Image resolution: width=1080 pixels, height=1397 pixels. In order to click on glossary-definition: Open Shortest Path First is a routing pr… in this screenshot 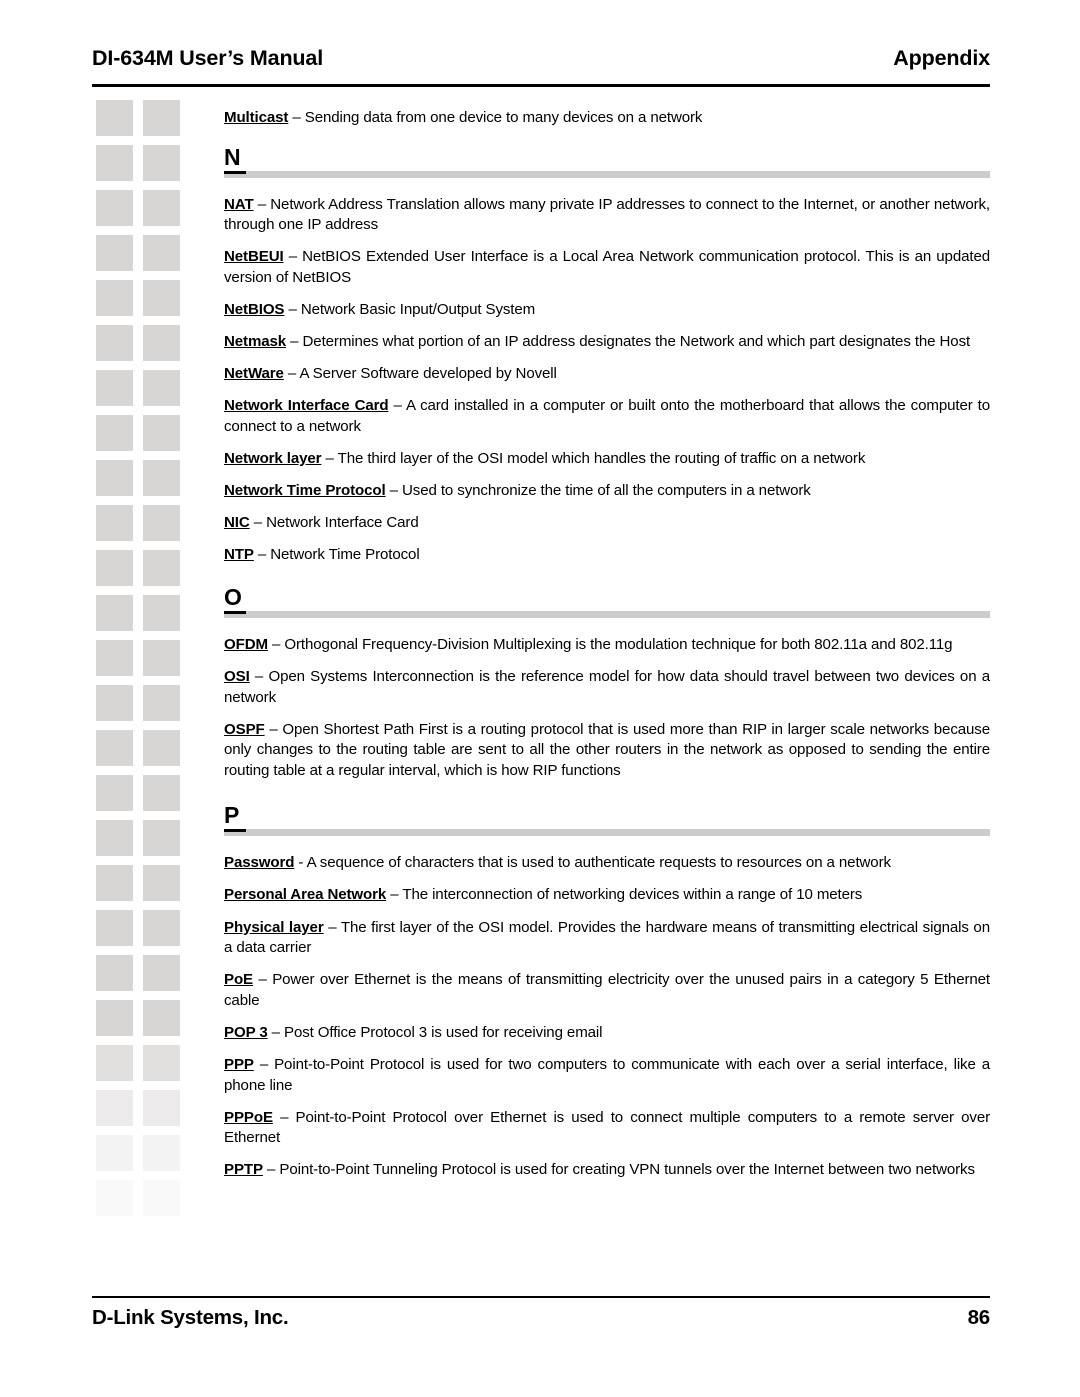, I will do `click(607, 749)`.